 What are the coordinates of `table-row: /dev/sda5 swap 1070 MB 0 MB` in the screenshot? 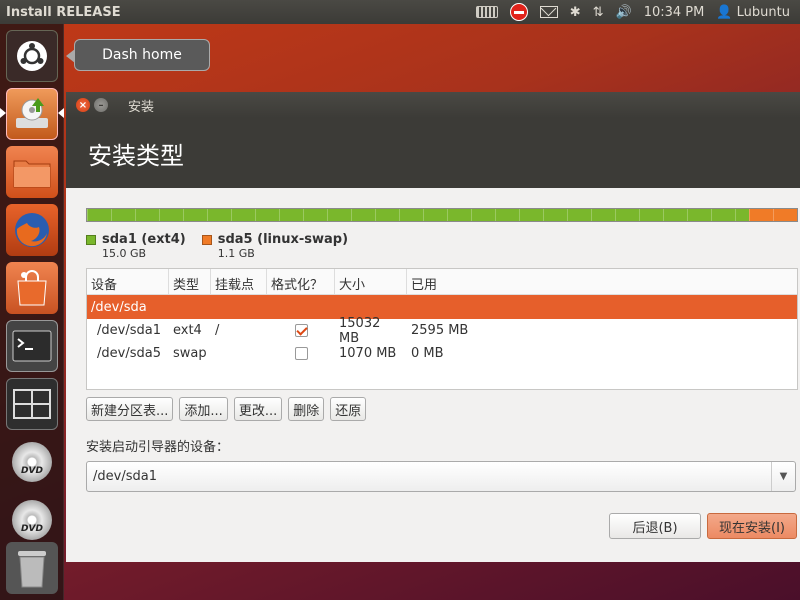 It's located at (442, 353).